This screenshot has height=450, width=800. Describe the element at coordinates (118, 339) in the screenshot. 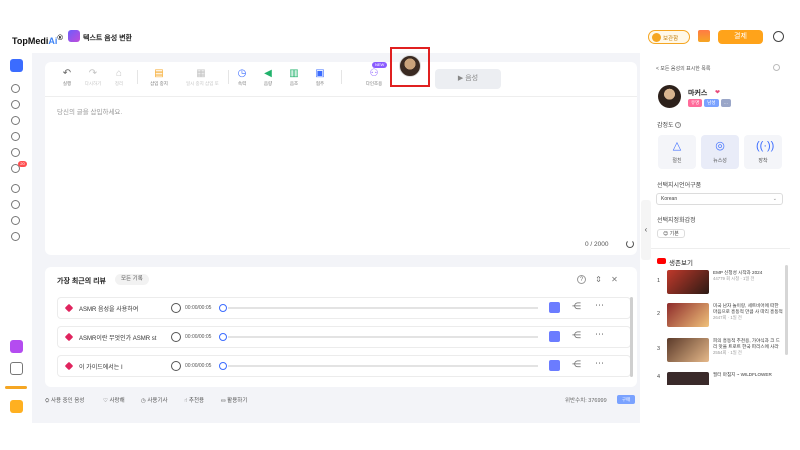

I see `history-row-text: ASMR이란 무엇인가 ASMR st` at that location.